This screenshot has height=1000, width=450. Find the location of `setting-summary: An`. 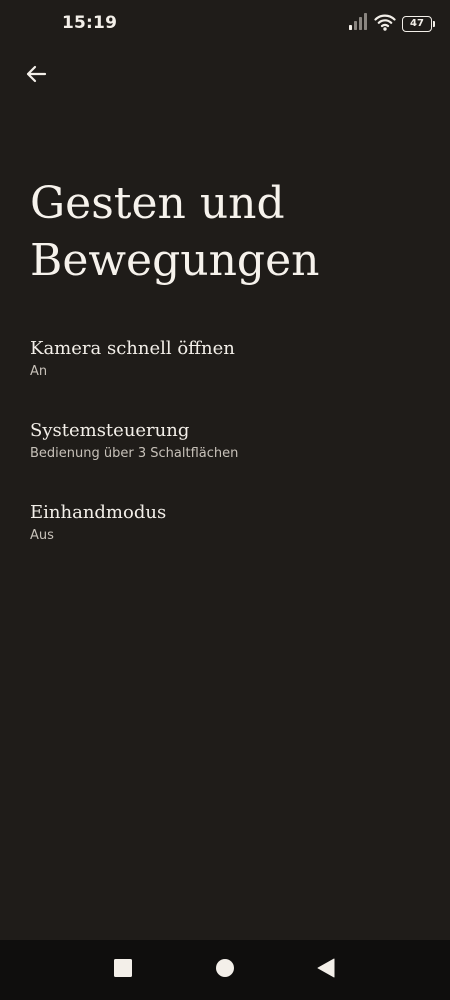

setting-summary: An is located at coordinates (39, 371).